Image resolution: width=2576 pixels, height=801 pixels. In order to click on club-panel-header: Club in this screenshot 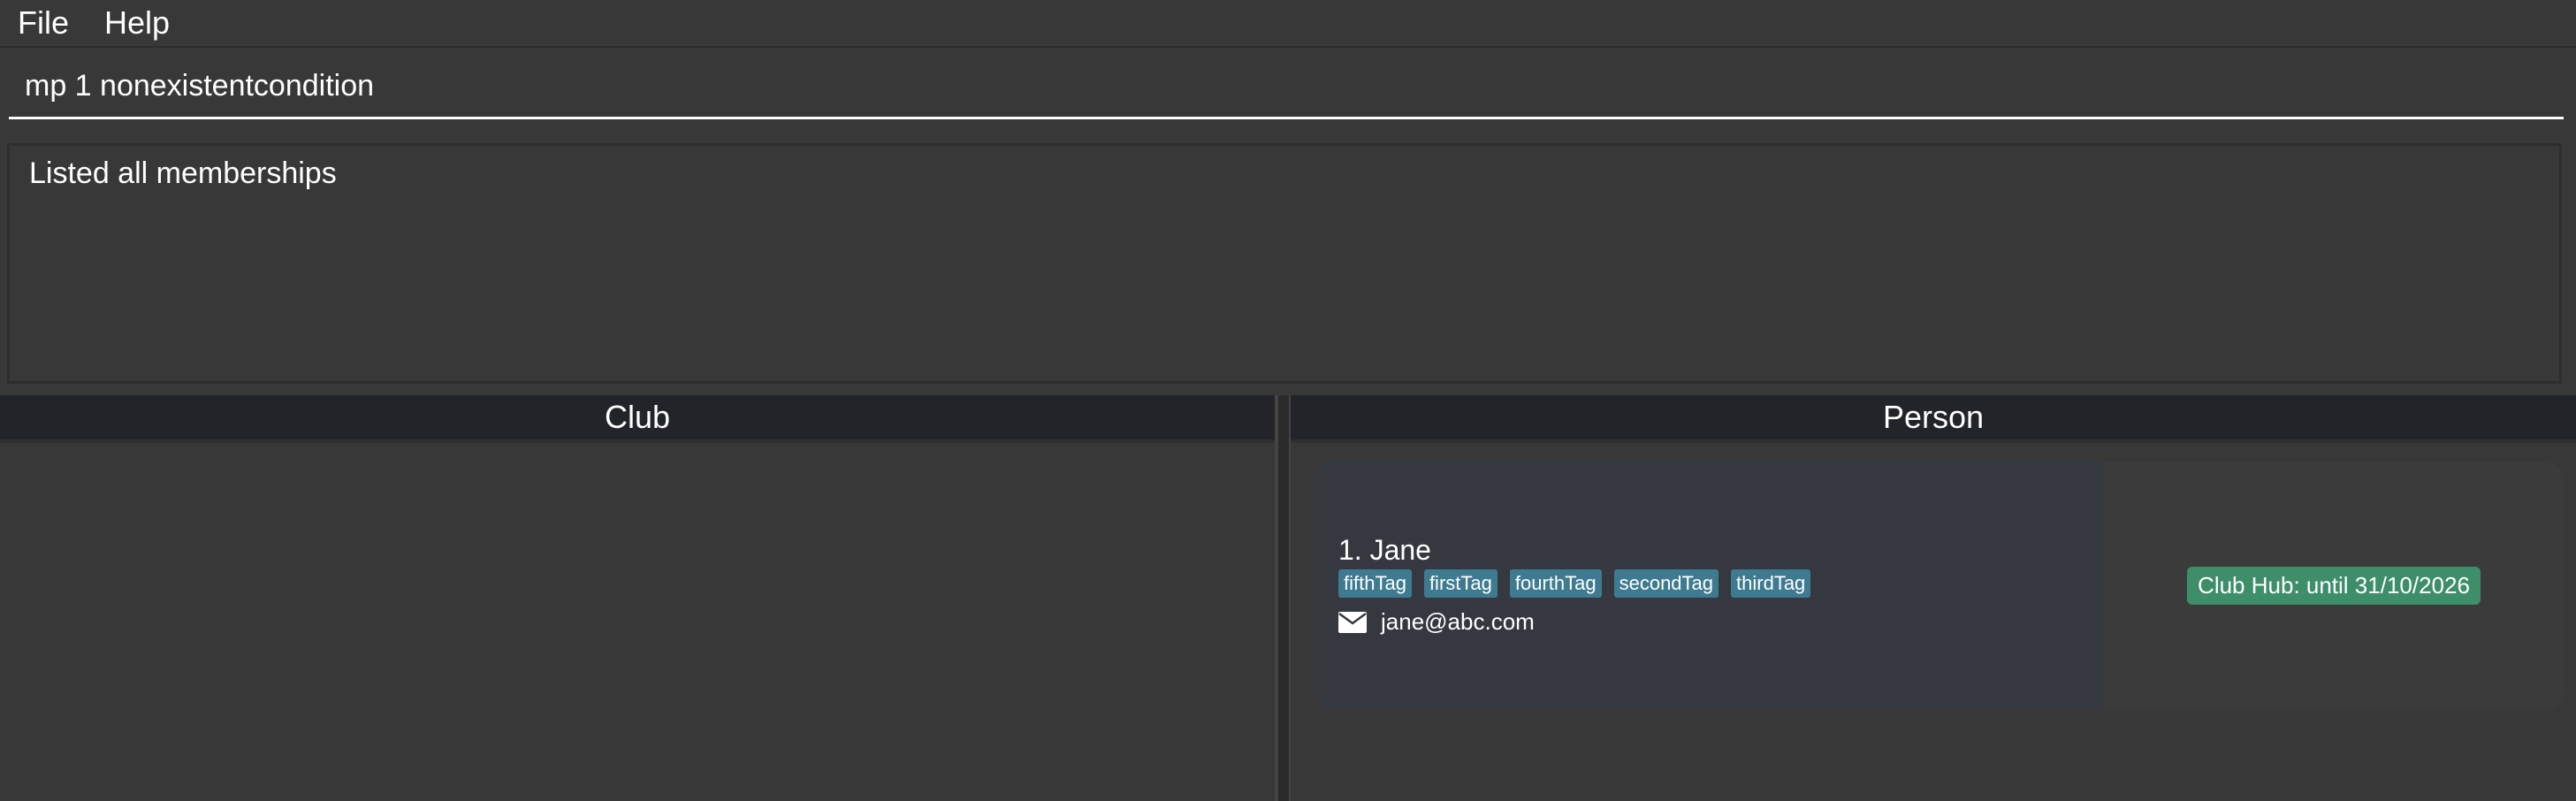, I will do `click(637, 417)`.